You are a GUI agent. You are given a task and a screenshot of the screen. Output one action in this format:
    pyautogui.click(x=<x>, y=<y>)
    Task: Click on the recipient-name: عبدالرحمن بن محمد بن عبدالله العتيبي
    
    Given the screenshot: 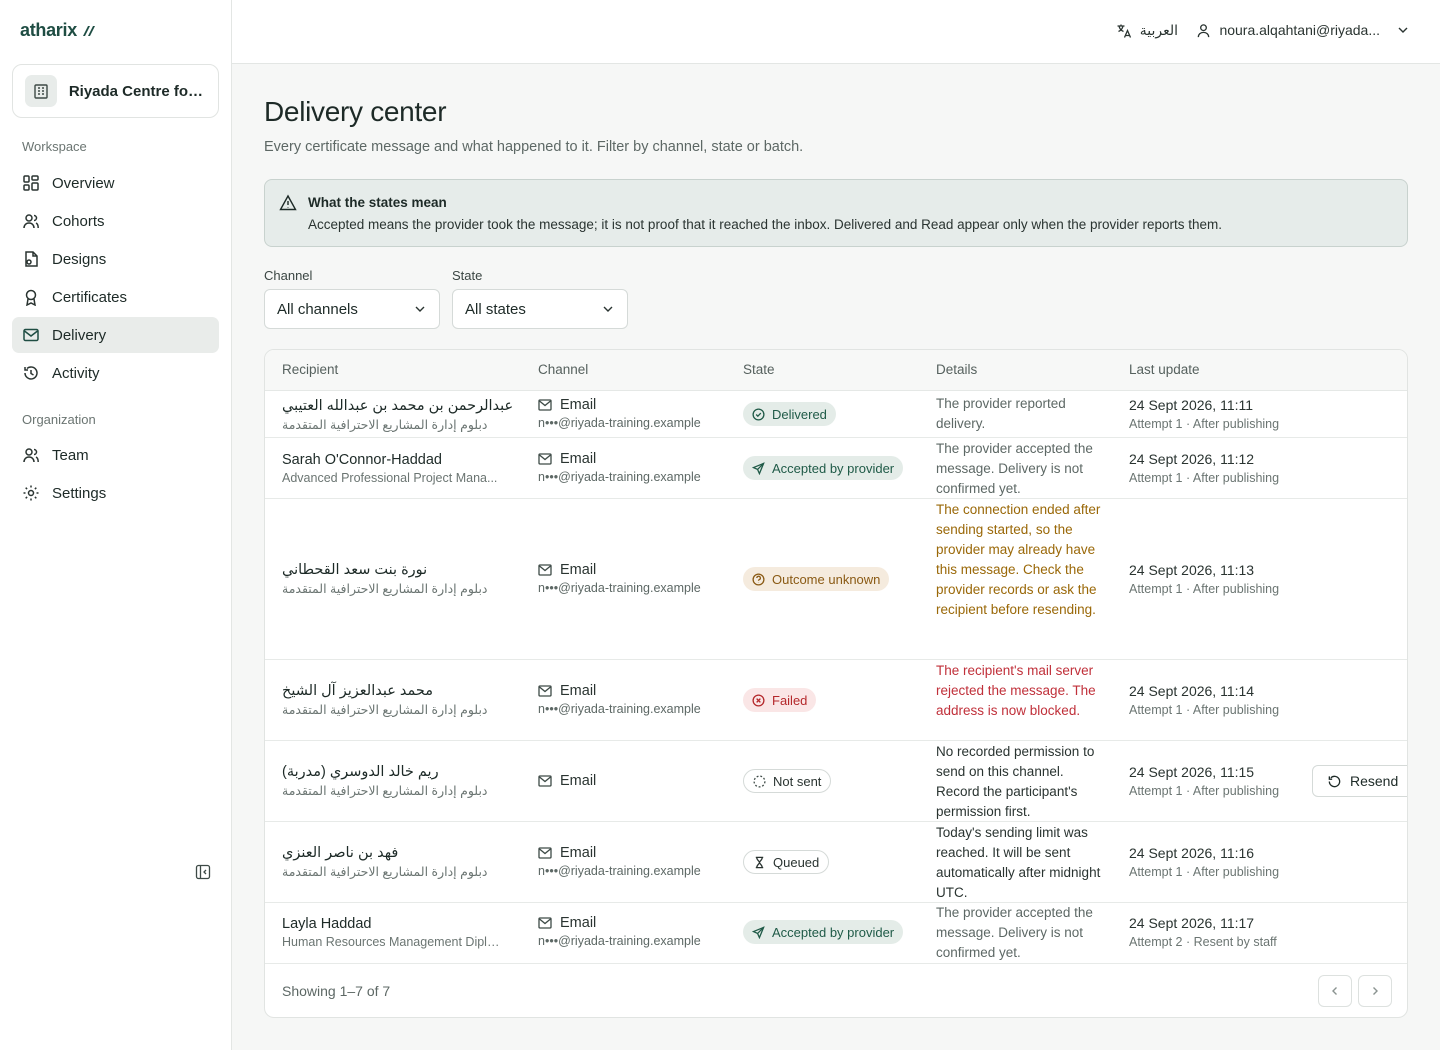 What is the action you would take?
    pyautogui.click(x=398, y=406)
    